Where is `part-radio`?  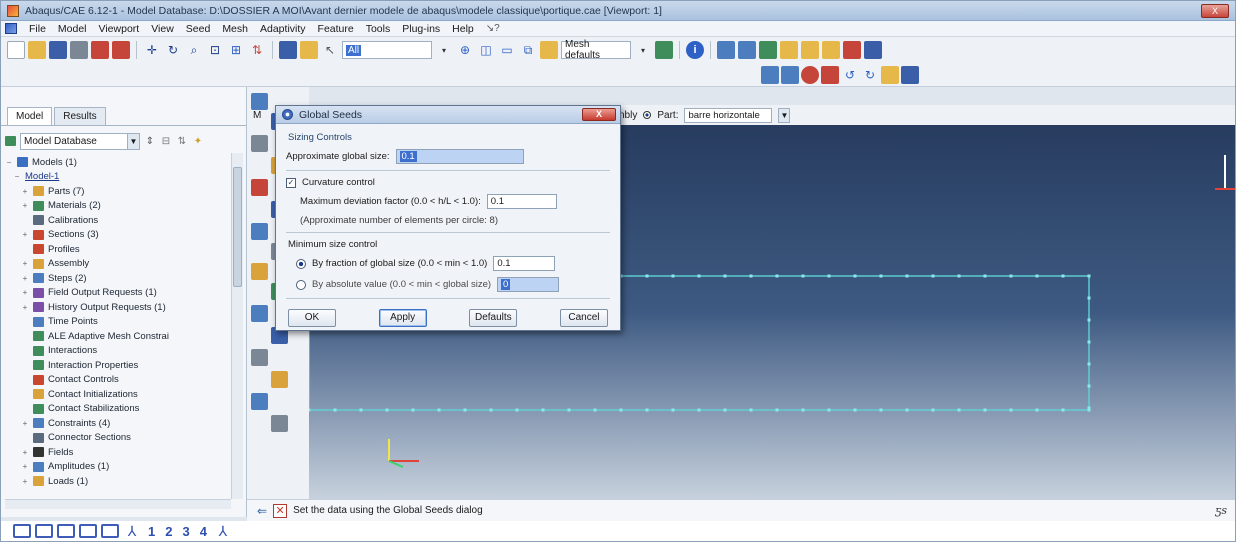
part-radio is located at coordinates (647, 115).